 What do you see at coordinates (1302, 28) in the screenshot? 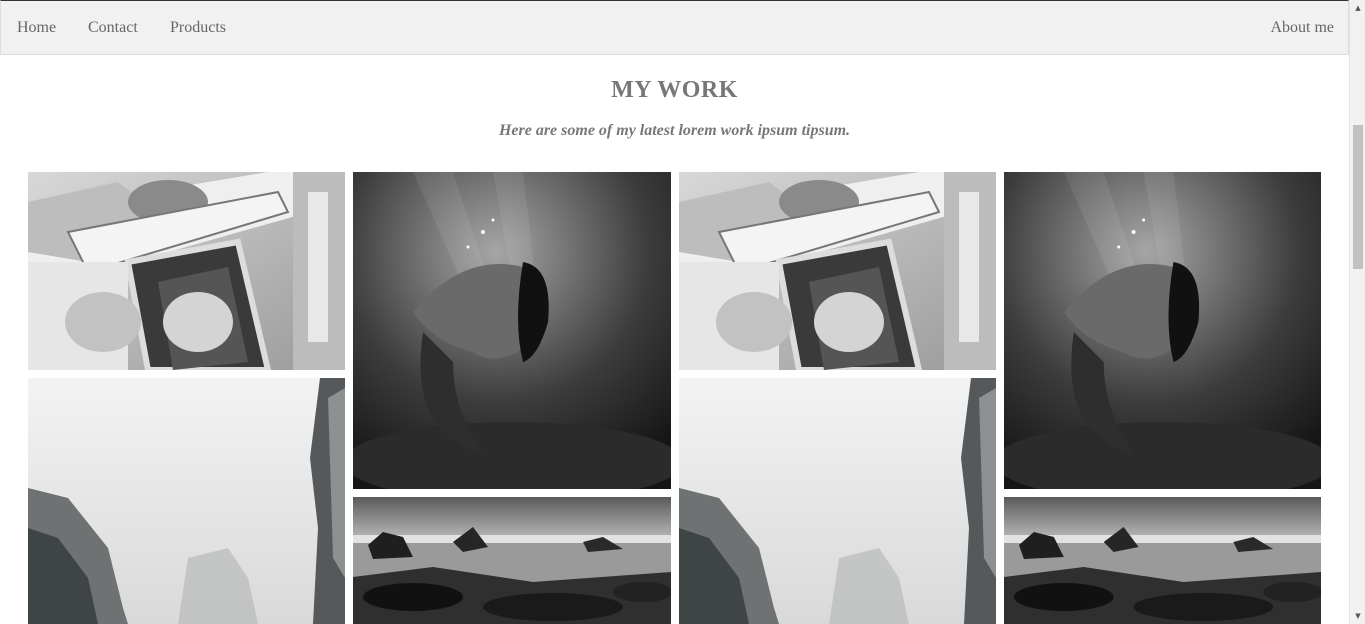
I see `nav-about-link: About me` at bounding box center [1302, 28].